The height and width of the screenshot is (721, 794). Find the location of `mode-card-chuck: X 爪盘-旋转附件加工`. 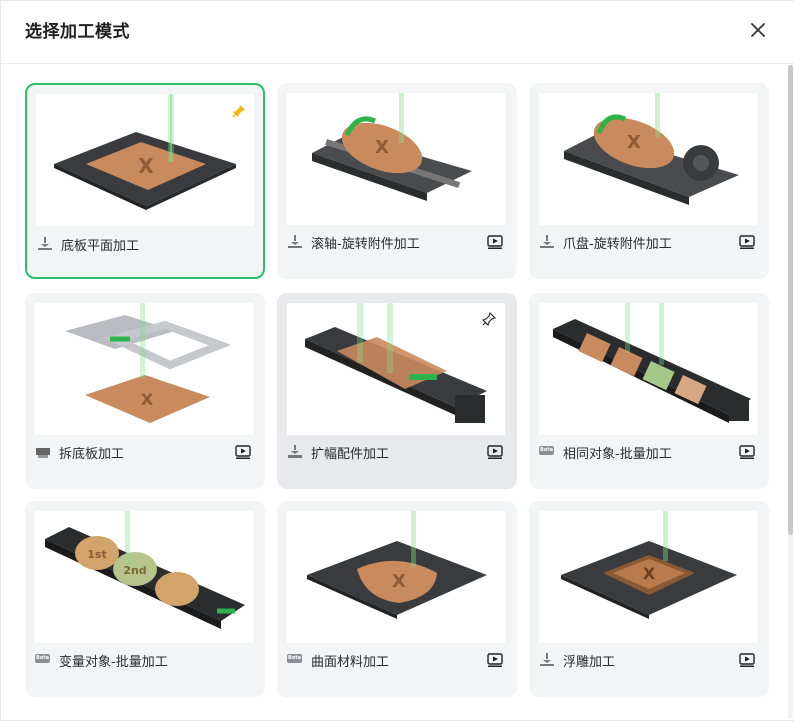

mode-card-chuck: X 爪盘-旋转附件加工 is located at coordinates (649, 181).